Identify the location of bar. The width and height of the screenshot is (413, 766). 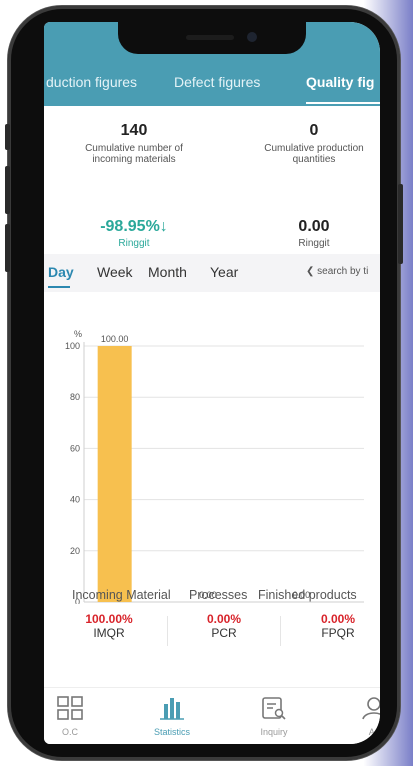
(114, 474).